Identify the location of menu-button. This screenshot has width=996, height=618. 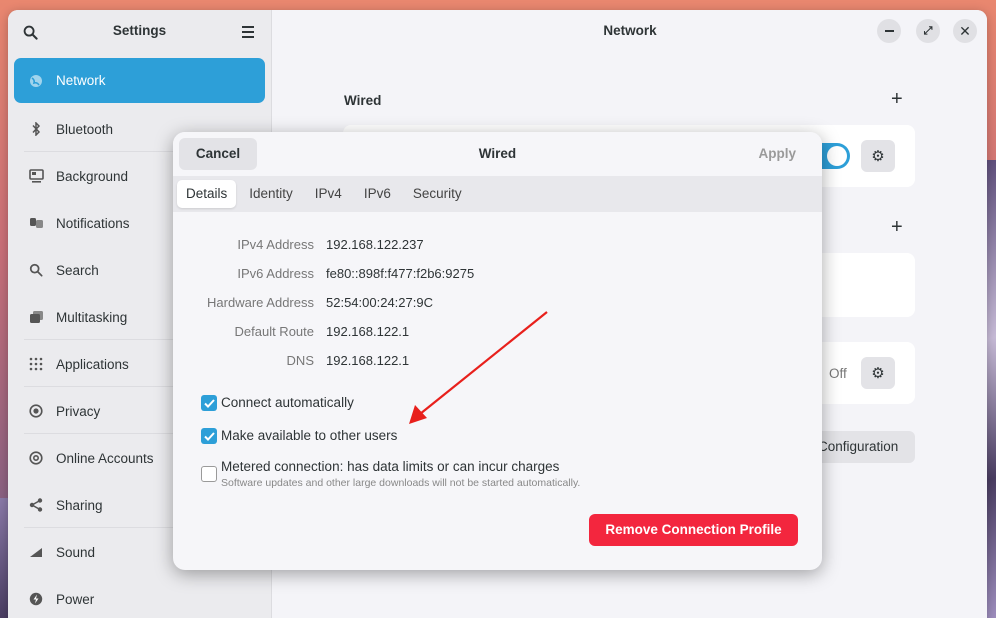
(249, 32).